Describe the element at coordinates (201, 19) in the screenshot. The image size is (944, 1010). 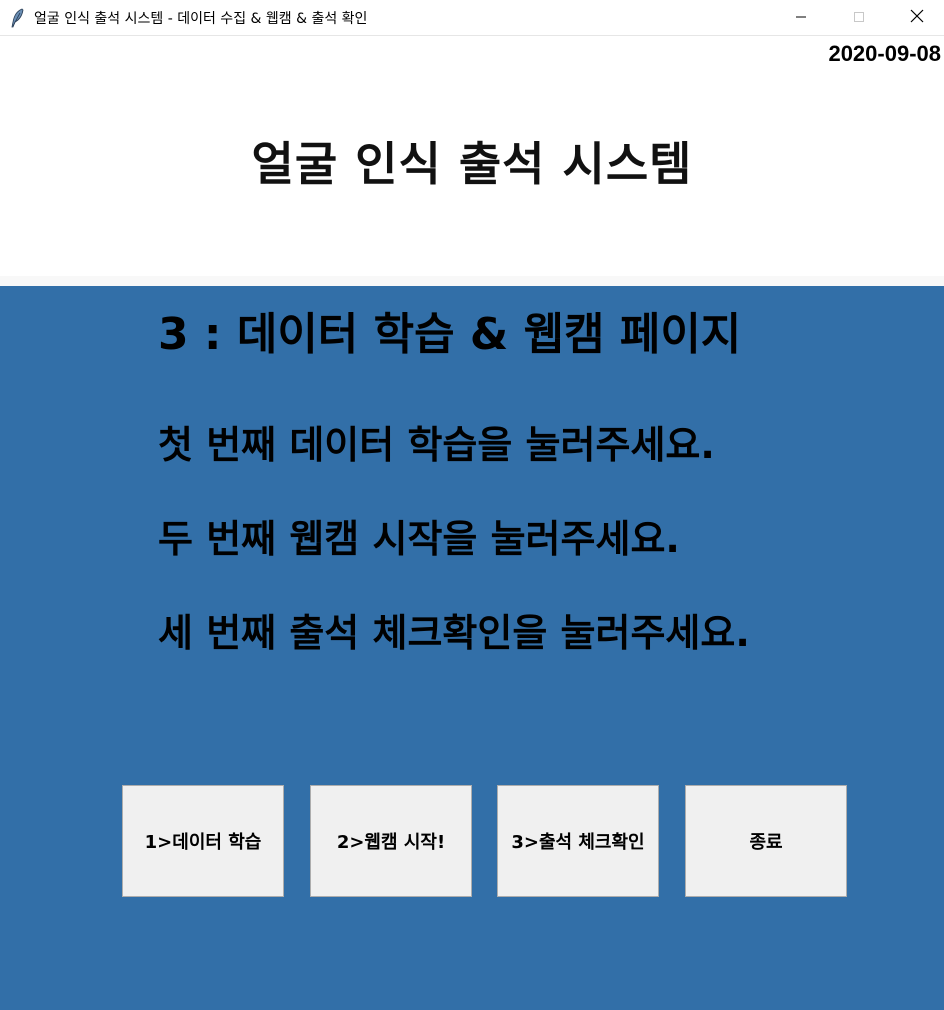
I see `window-title: 얼굴 인식 출석 시스템 - 데이터 수집 & 웹캠 & 출석 확인` at that location.